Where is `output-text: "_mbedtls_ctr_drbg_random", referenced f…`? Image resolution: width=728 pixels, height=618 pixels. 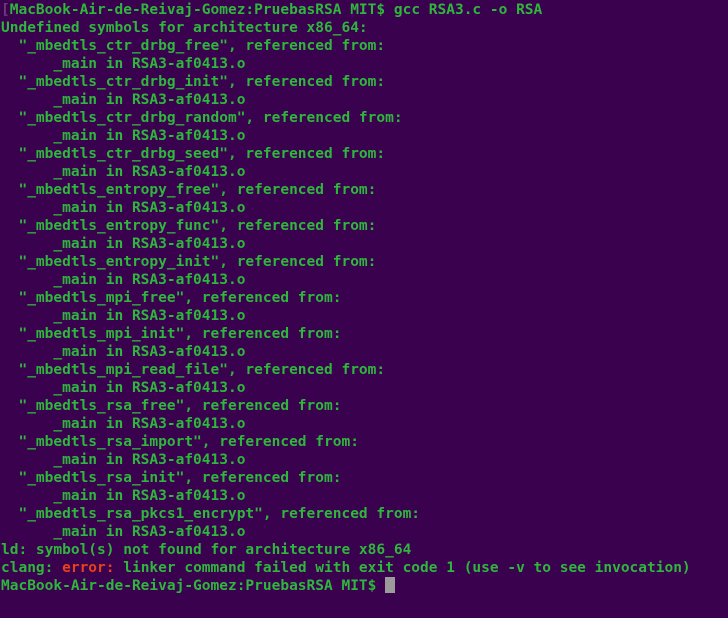 output-text: "_mbedtls_ctr_drbg_random", referenced f… is located at coordinates (202, 118).